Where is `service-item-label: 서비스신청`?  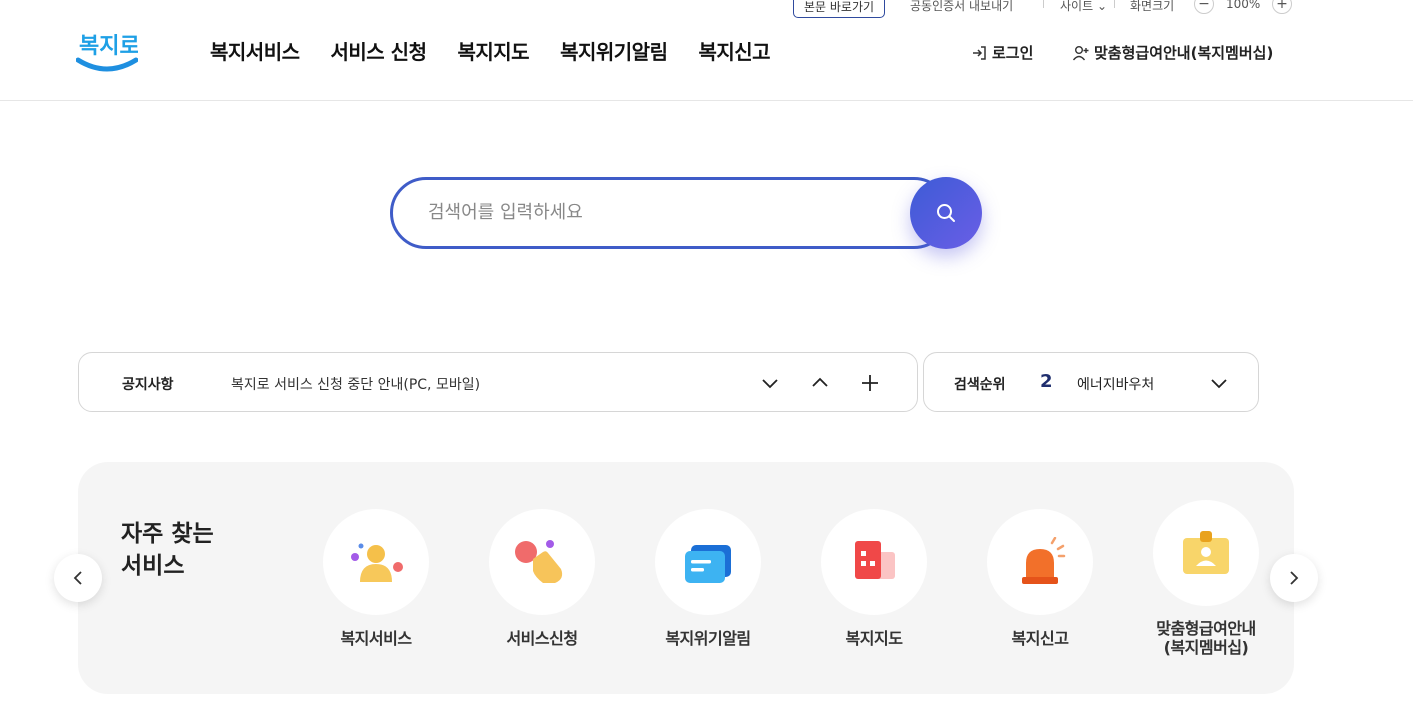
service-item-label: 서비스신청 is located at coordinates (542, 638).